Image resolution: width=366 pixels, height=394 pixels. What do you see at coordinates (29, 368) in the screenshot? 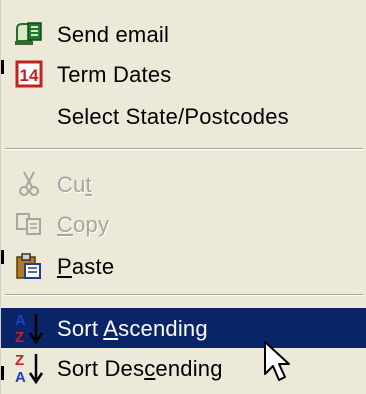
I see `sort-descending-icon: Z A` at bounding box center [29, 368].